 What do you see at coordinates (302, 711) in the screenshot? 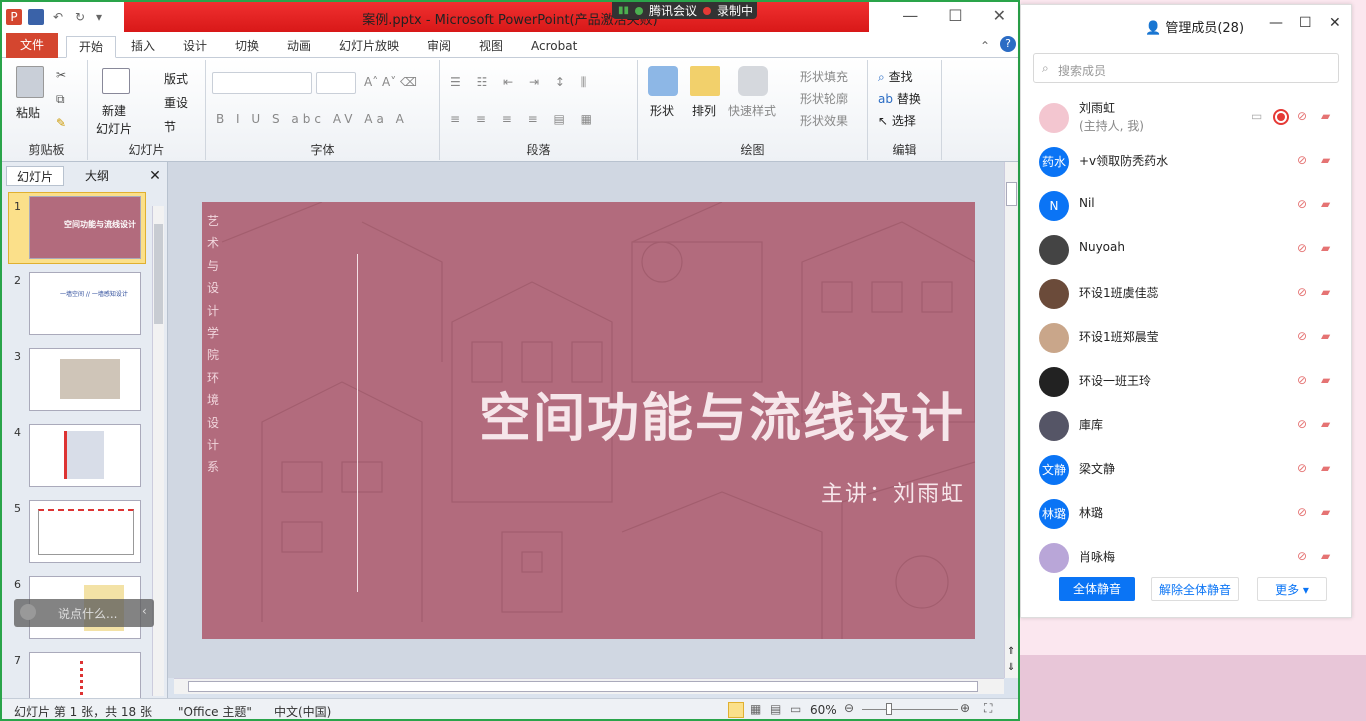
I see `language-status: 中文(中国)` at bounding box center [302, 711].